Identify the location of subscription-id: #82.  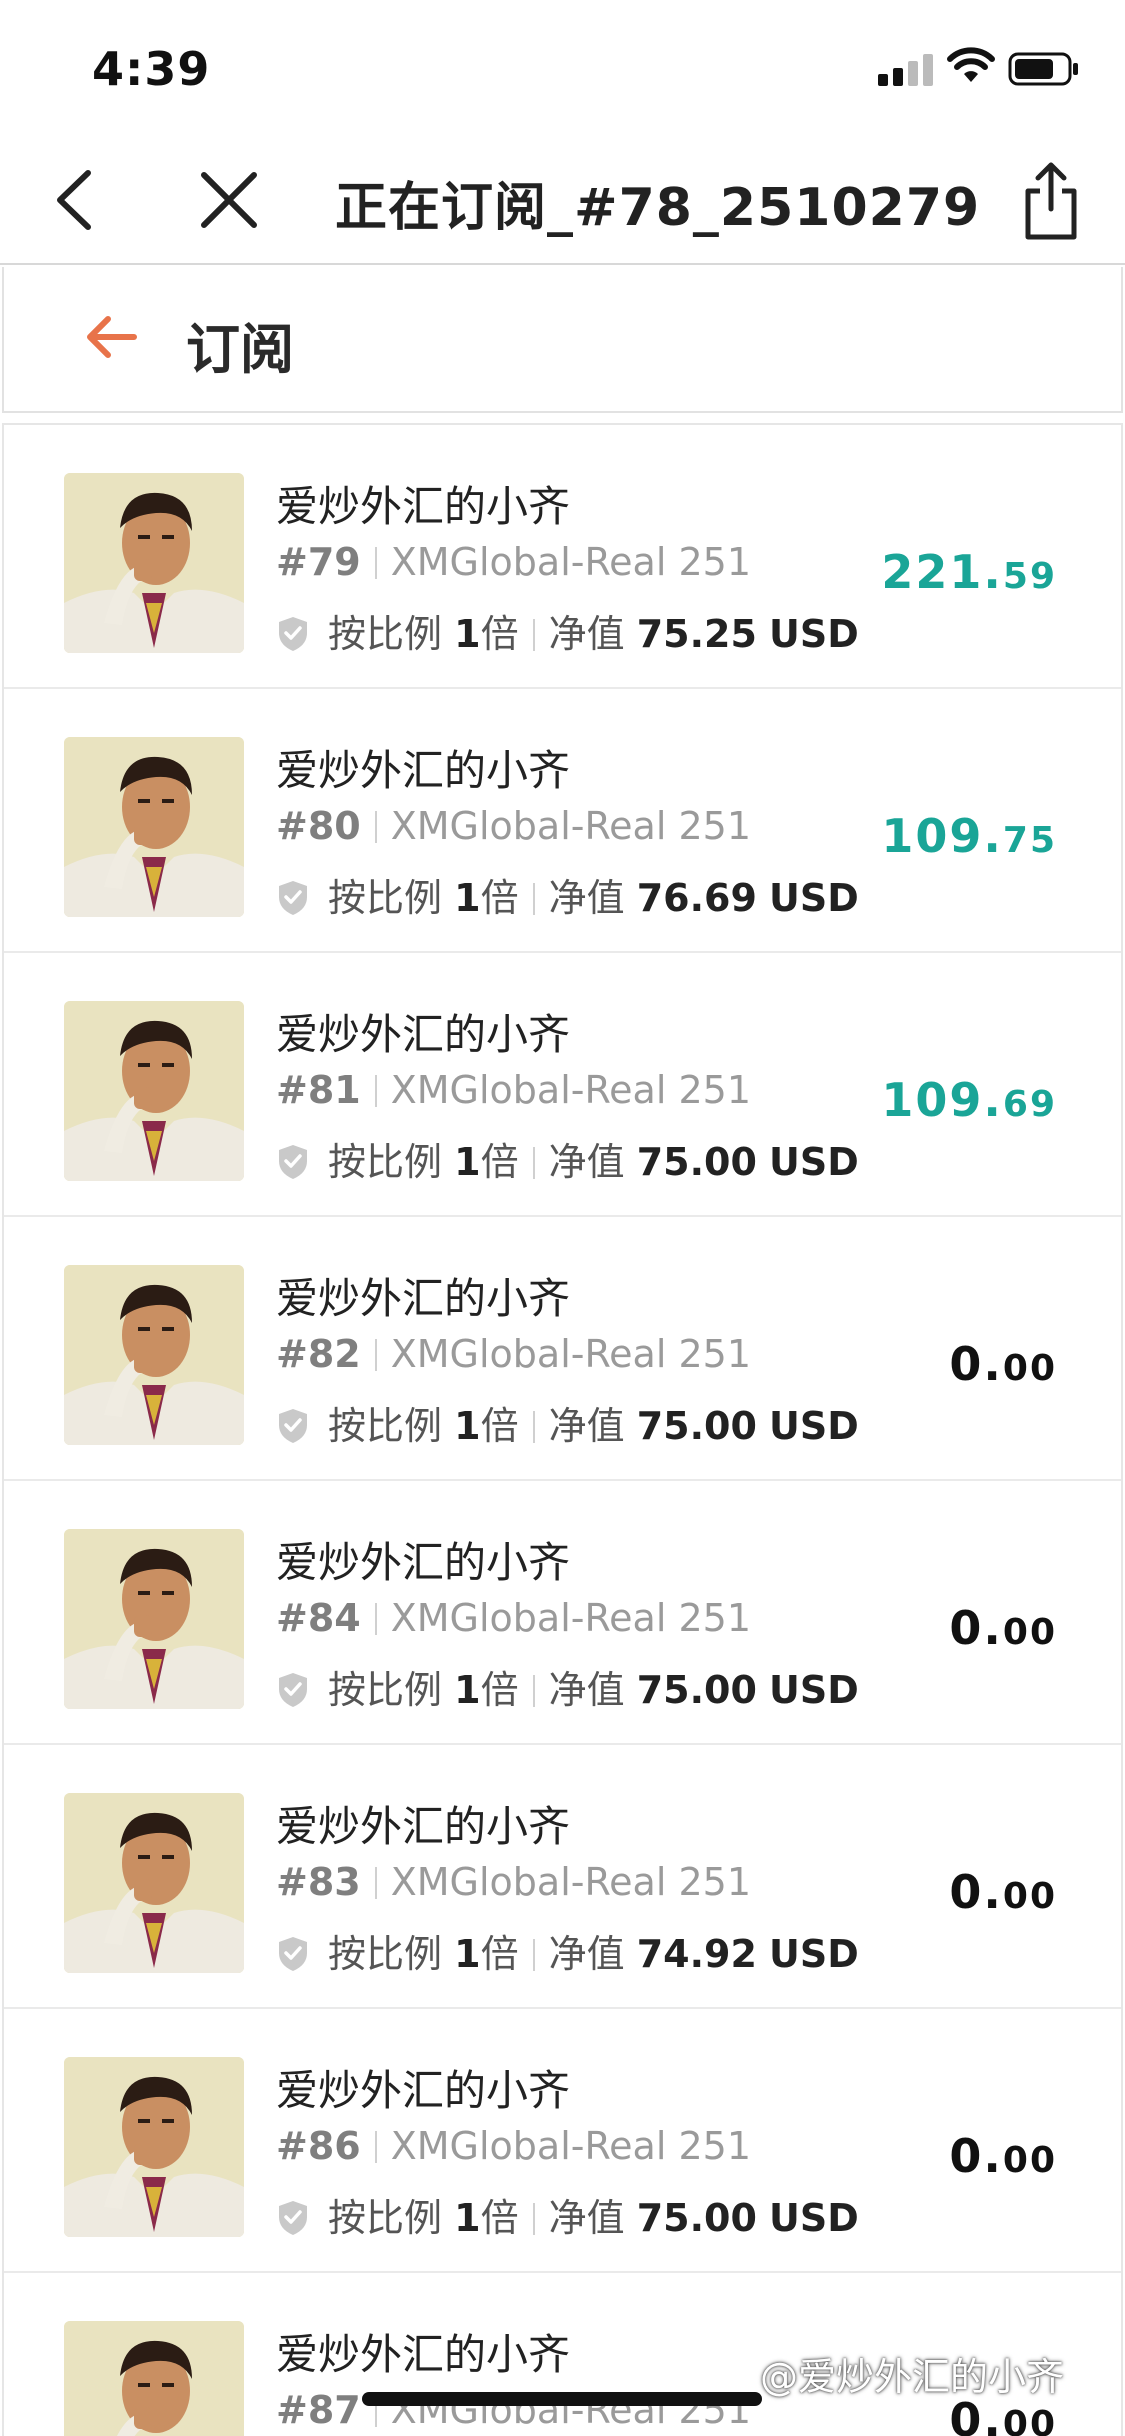
(318, 1354).